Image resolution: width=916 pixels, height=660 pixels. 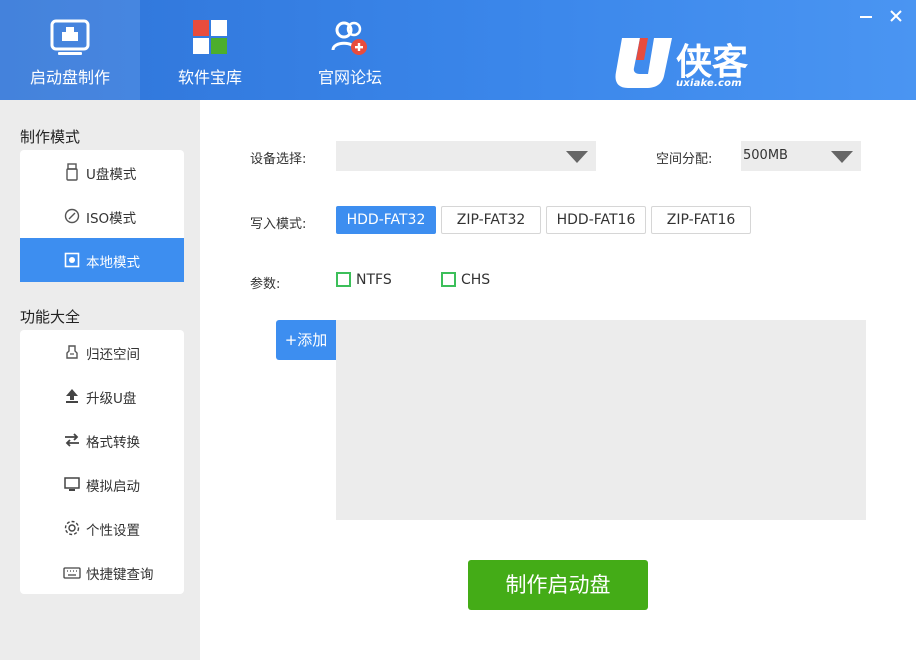 What do you see at coordinates (343, 279) in the screenshot?
I see `ntfs-checkbox` at bounding box center [343, 279].